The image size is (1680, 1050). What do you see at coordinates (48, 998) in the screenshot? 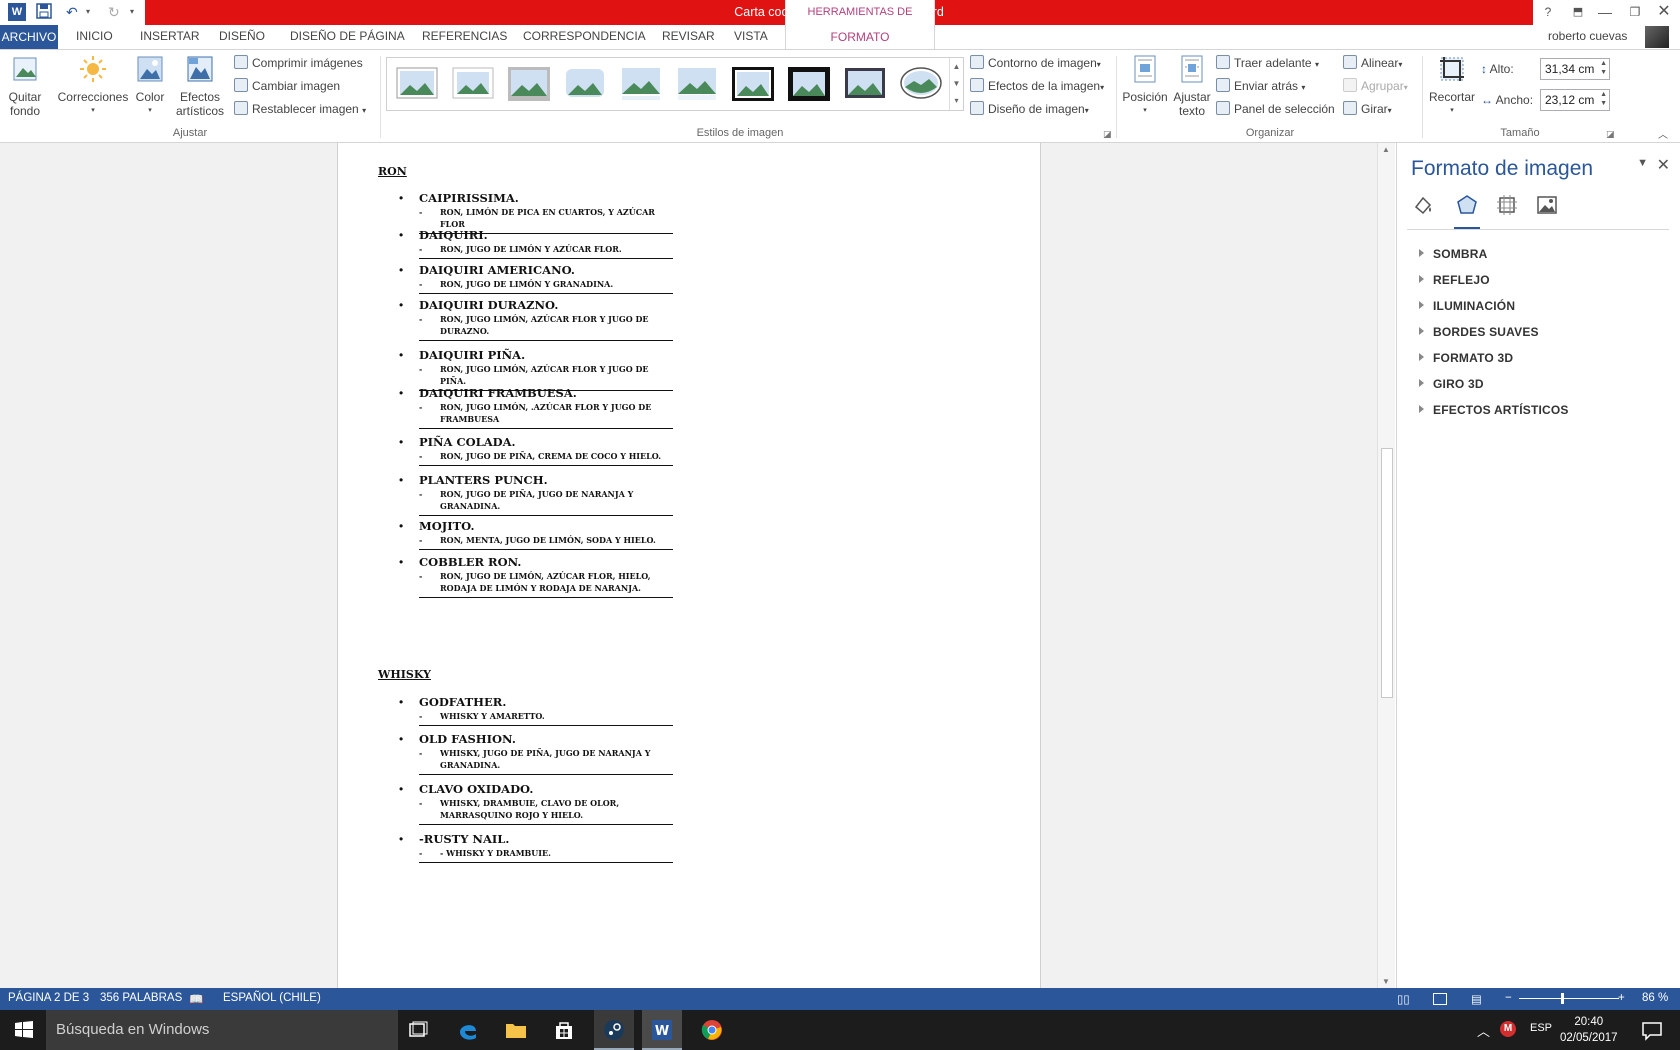
I see `page-count: PÁGINA 2 DE 3` at bounding box center [48, 998].